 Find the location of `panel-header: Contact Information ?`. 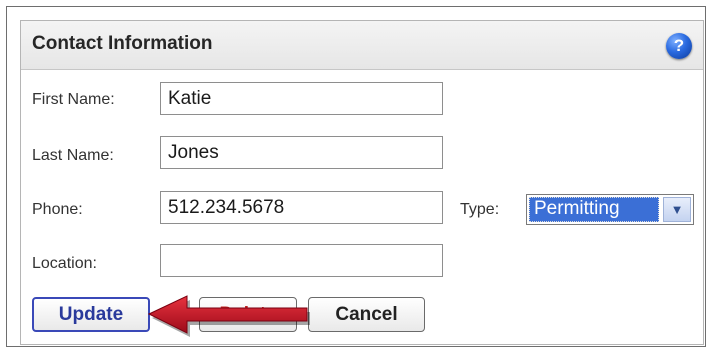

panel-header: Contact Information ? is located at coordinates (362, 45).